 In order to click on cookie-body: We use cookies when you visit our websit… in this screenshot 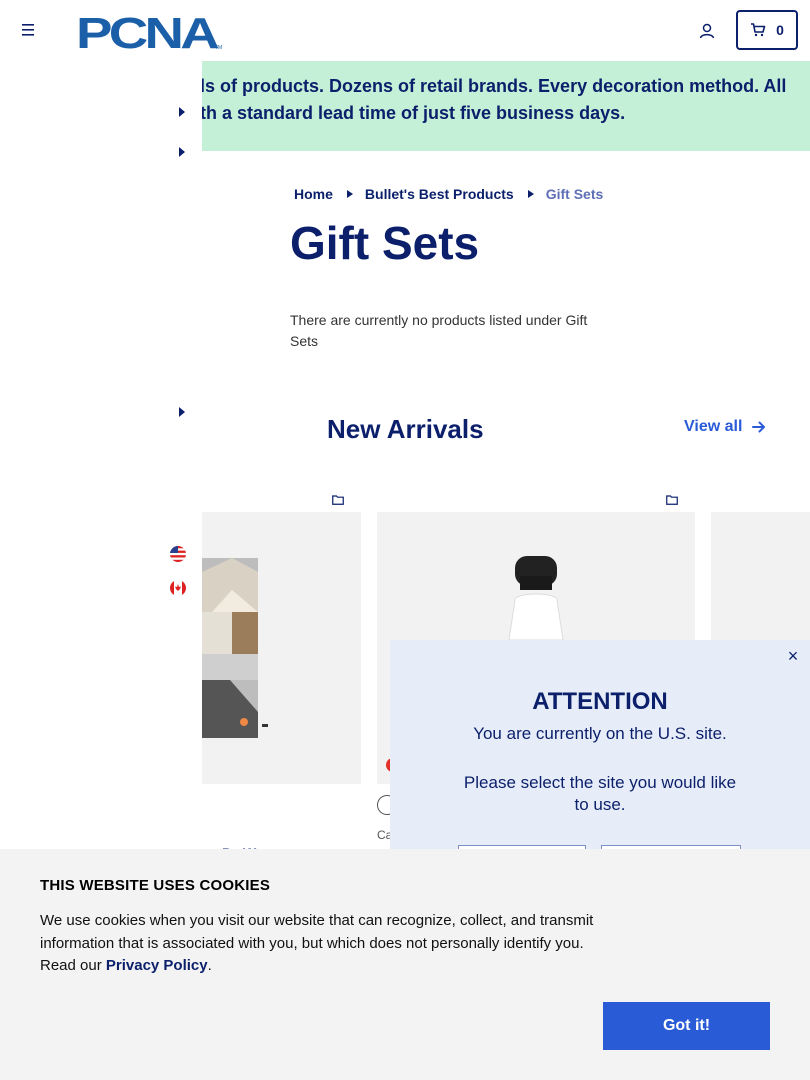, I will do `click(325, 944)`.